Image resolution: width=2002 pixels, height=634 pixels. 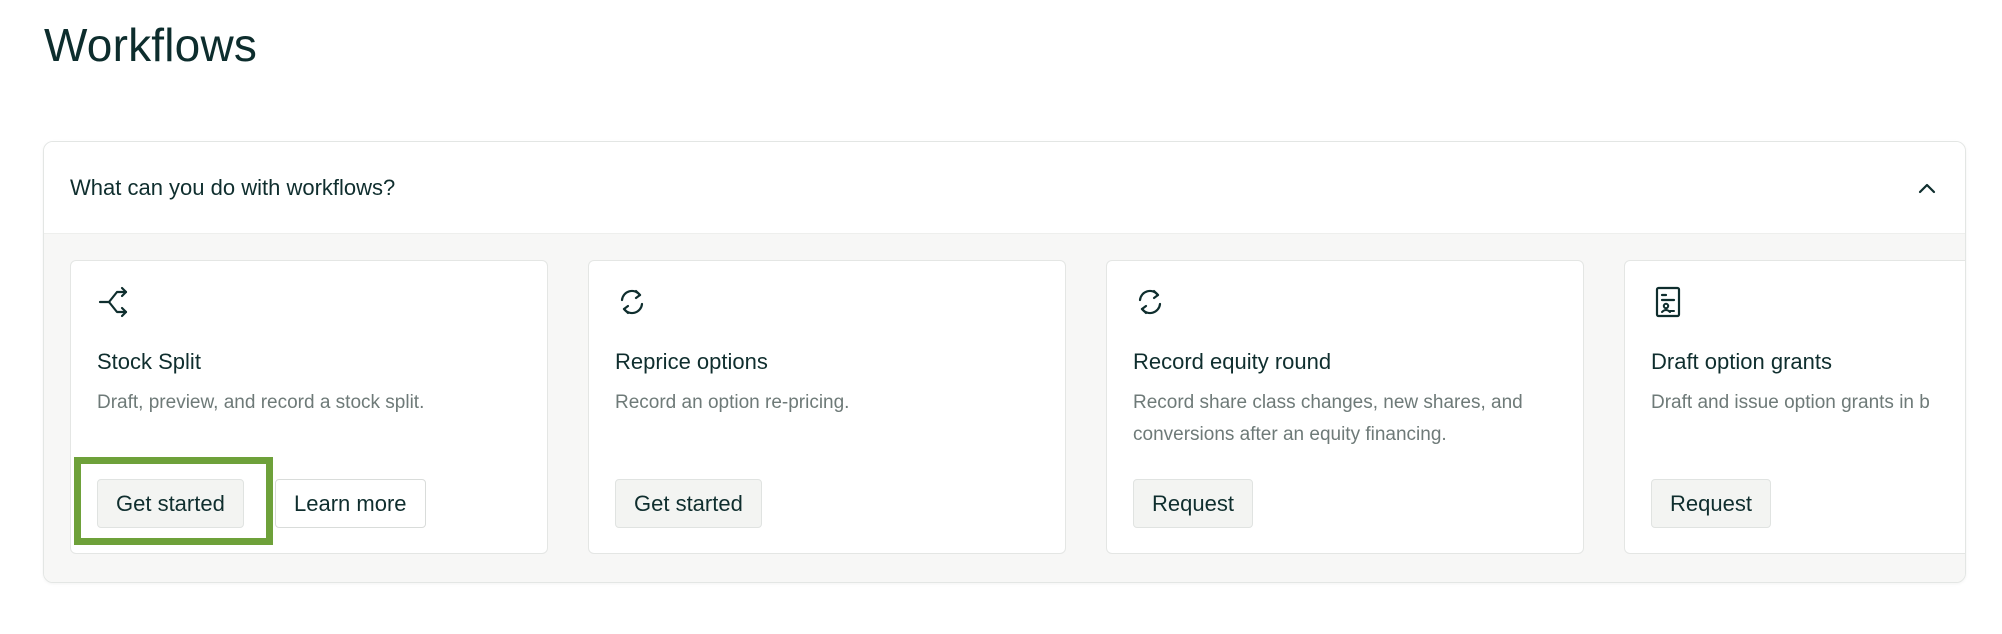 What do you see at coordinates (1741, 361) in the screenshot?
I see `card-title: Draft option grants` at bounding box center [1741, 361].